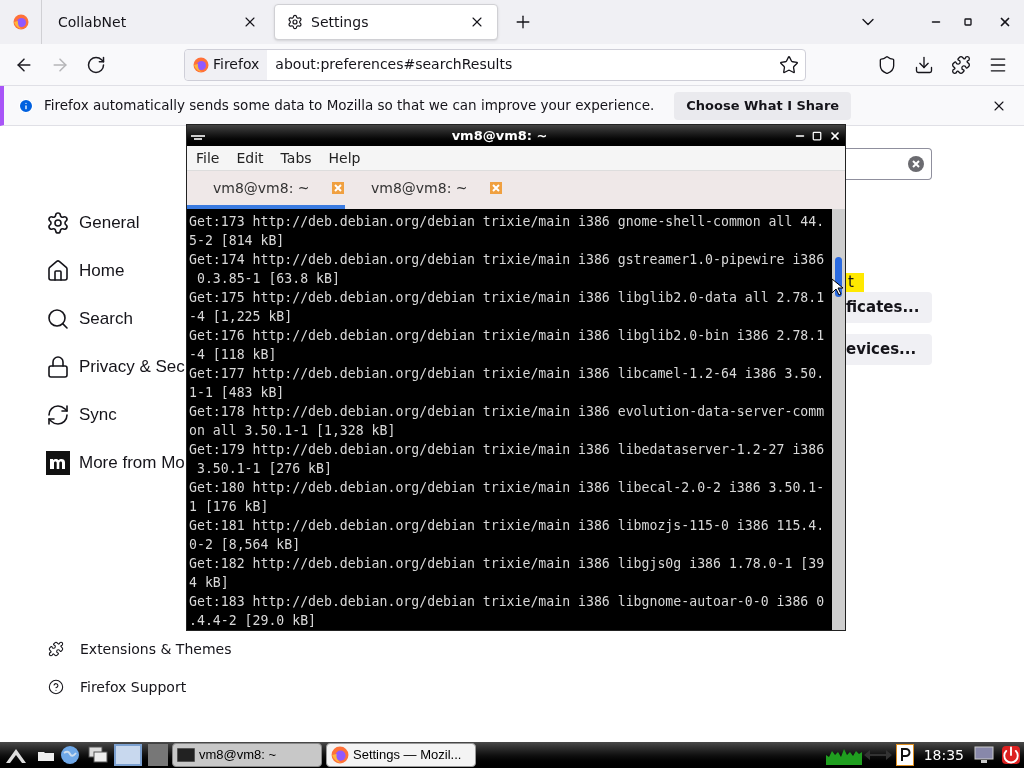  What do you see at coordinates (139, 649) in the screenshot?
I see `sidebar-link: Extensions & Themes` at bounding box center [139, 649].